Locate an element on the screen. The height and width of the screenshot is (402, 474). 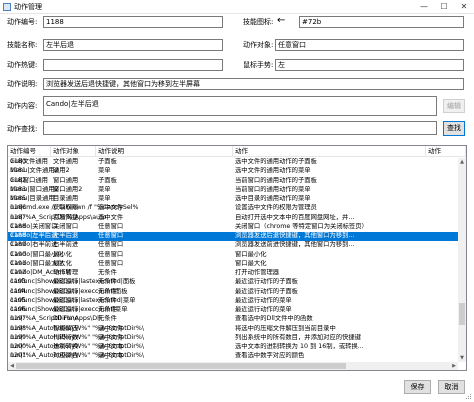
table-cell: canfunc|ShowDBData|execcount|菜单 is located at coordinates (69, 309).